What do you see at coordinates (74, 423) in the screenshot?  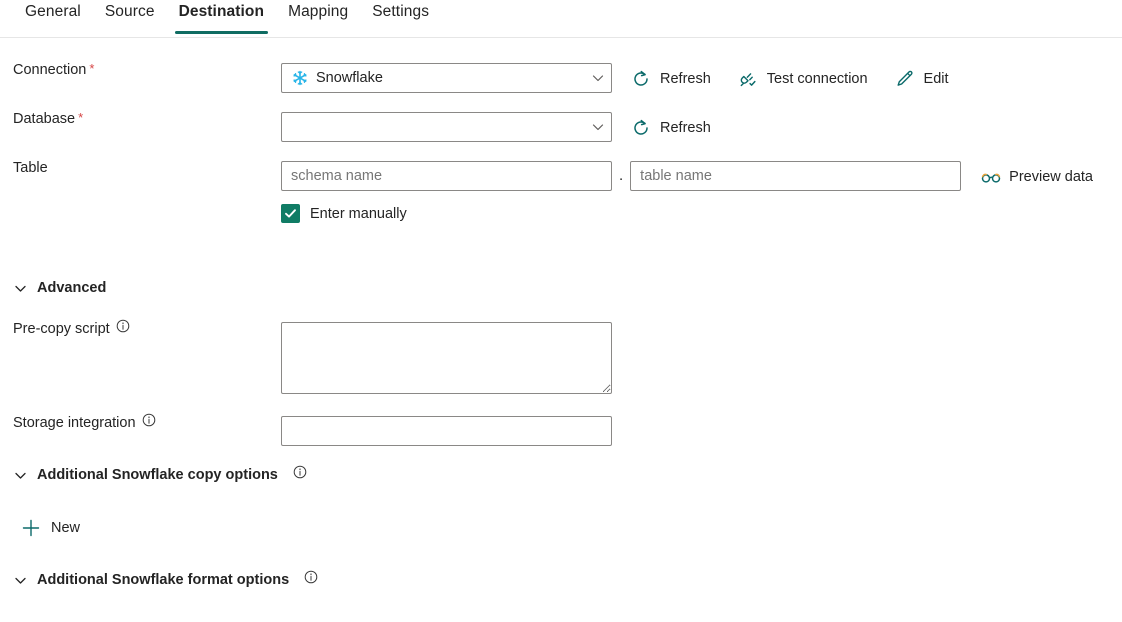 I see `storage-integration-label-text: Storage integration` at bounding box center [74, 423].